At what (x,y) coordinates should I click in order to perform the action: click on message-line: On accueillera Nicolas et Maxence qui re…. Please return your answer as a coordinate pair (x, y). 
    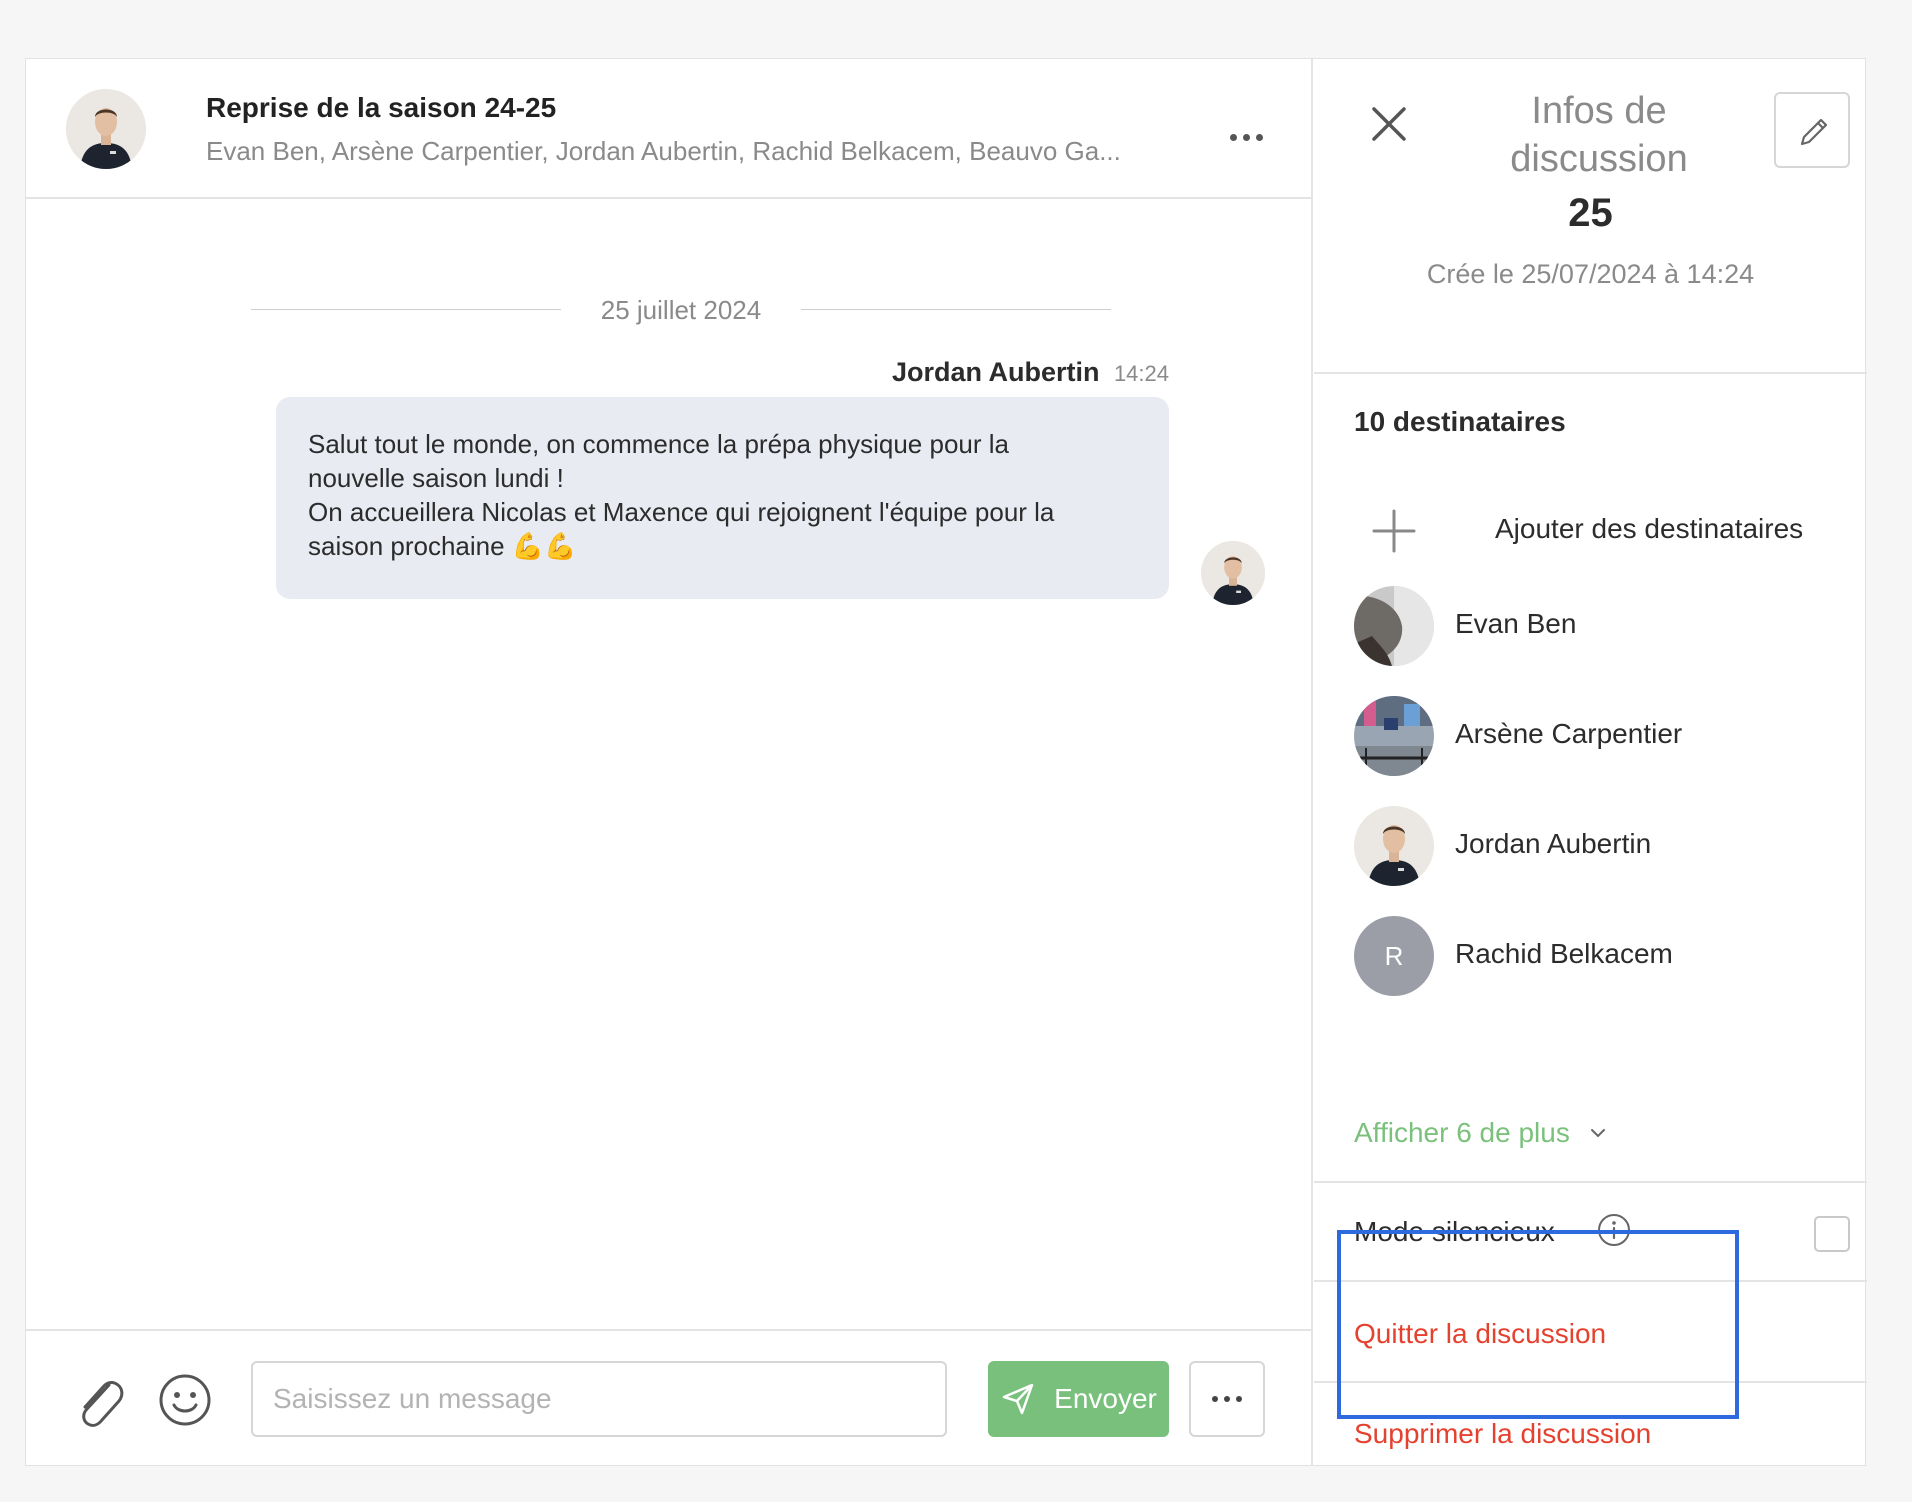
    Looking at the image, I should click on (681, 512).